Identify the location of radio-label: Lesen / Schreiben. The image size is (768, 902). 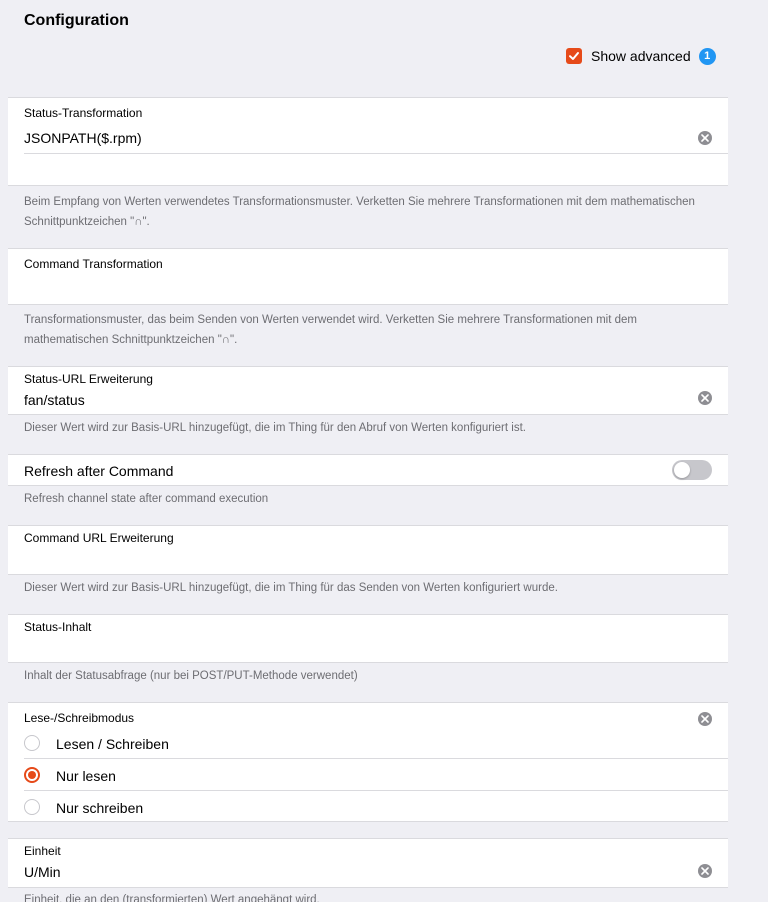
(112, 744).